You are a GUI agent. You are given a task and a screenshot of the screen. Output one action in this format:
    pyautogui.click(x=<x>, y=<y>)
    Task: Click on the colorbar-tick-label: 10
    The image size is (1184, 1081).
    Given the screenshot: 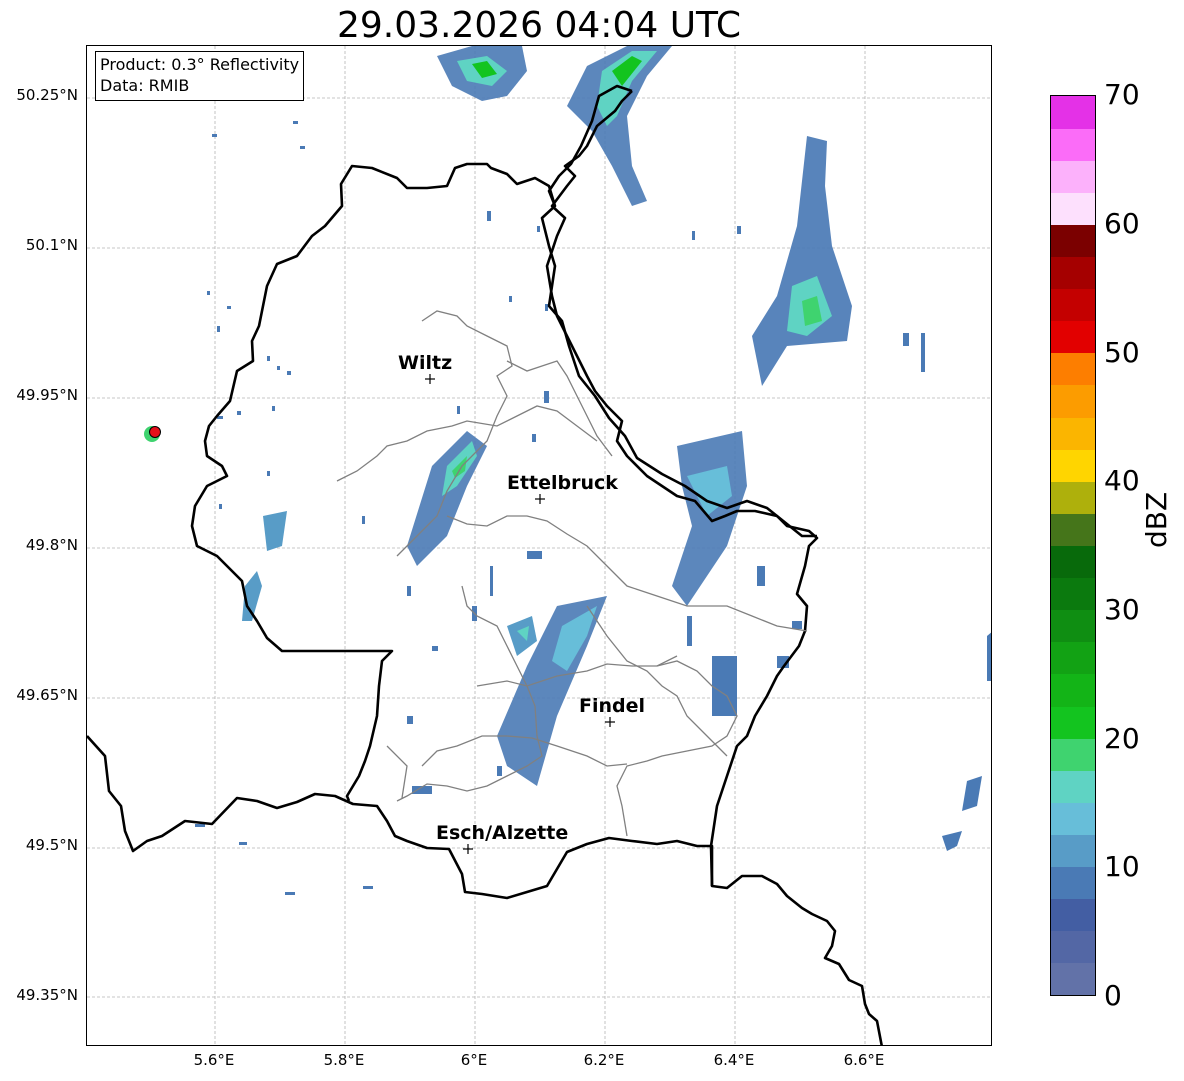 What is the action you would take?
    pyautogui.click(x=1122, y=866)
    